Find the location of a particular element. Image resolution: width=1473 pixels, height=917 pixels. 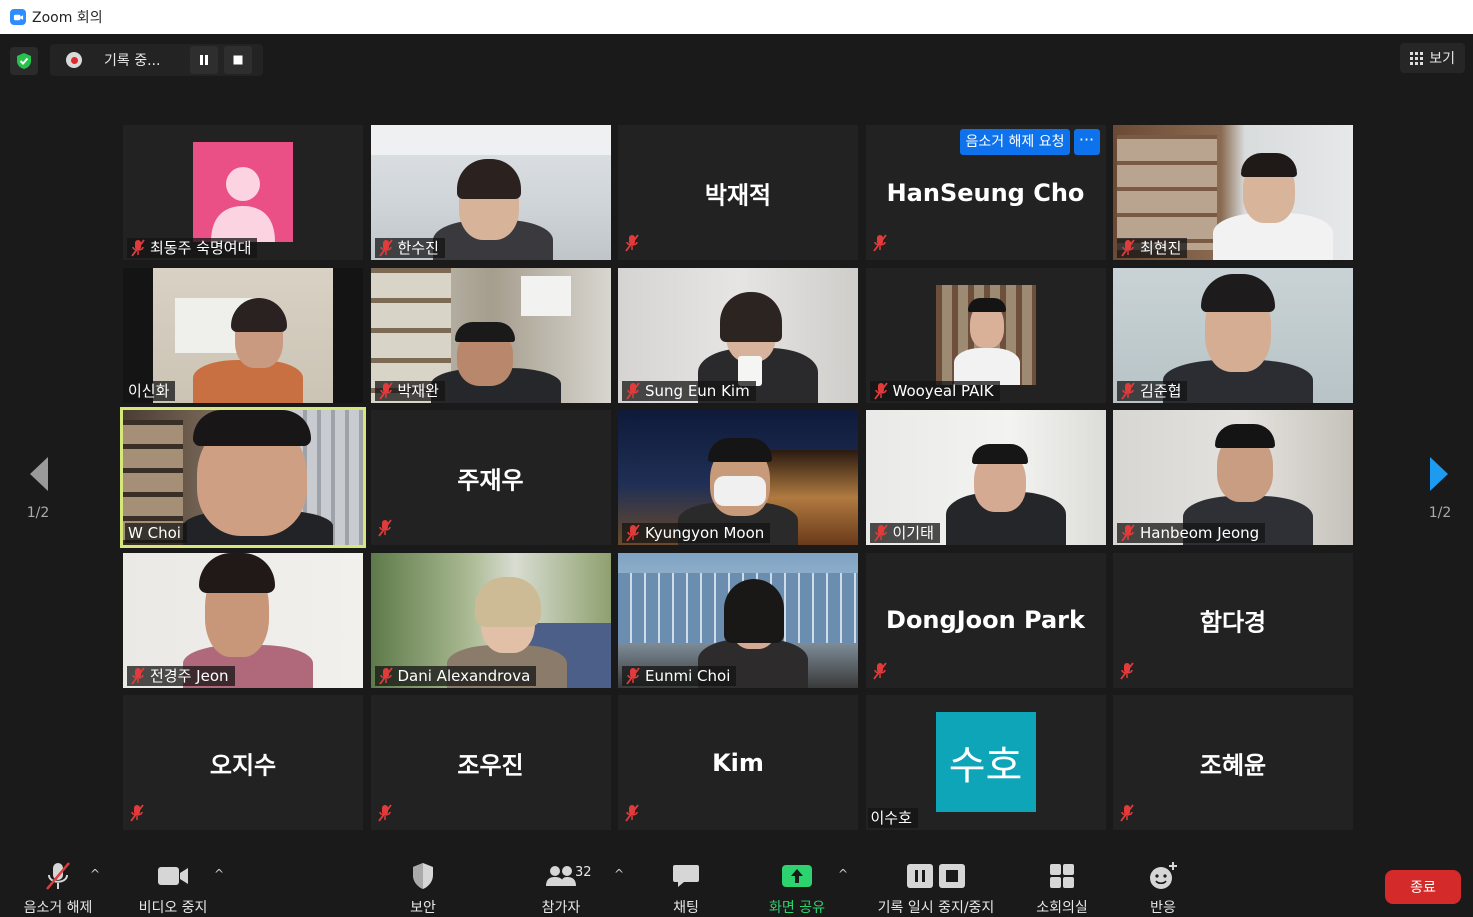

participants-options-caret-icon: ^ is located at coordinates (619, 874).